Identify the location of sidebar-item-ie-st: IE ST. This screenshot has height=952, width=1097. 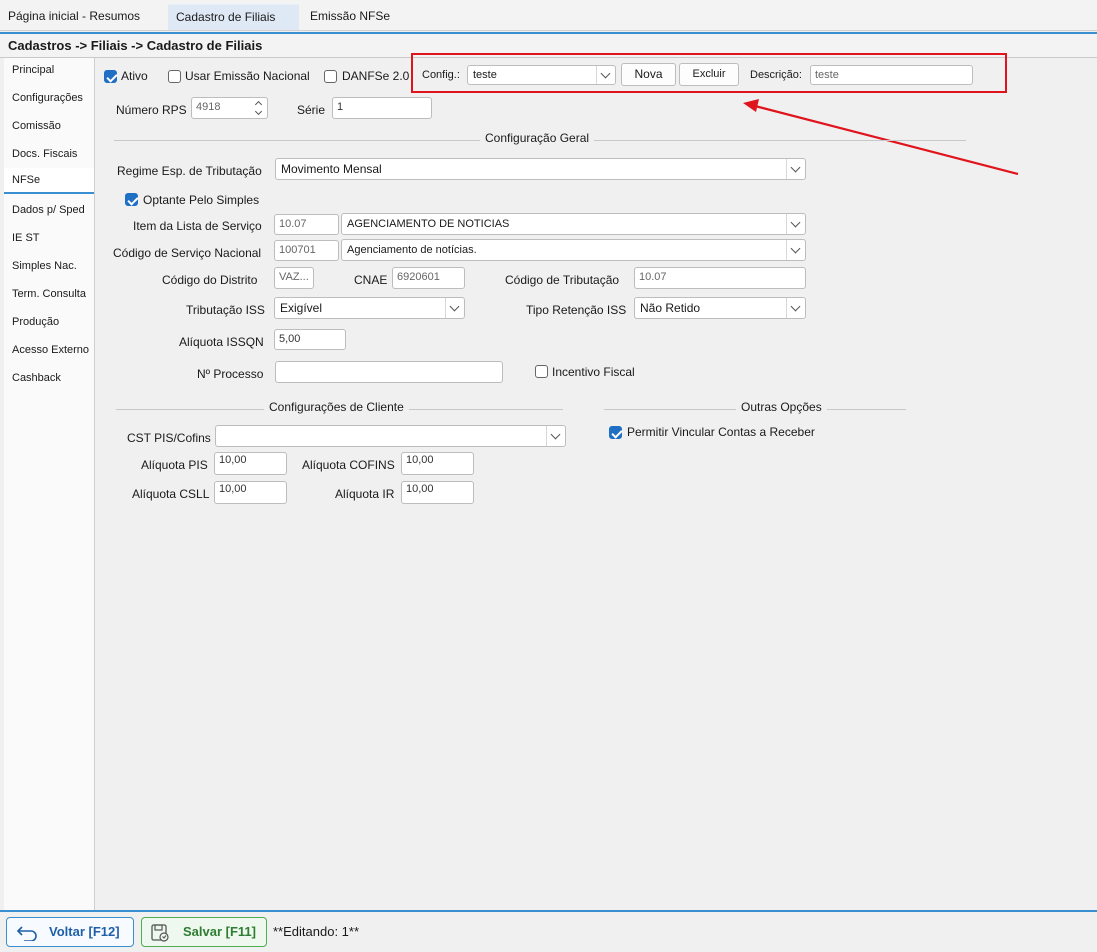
(49, 239).